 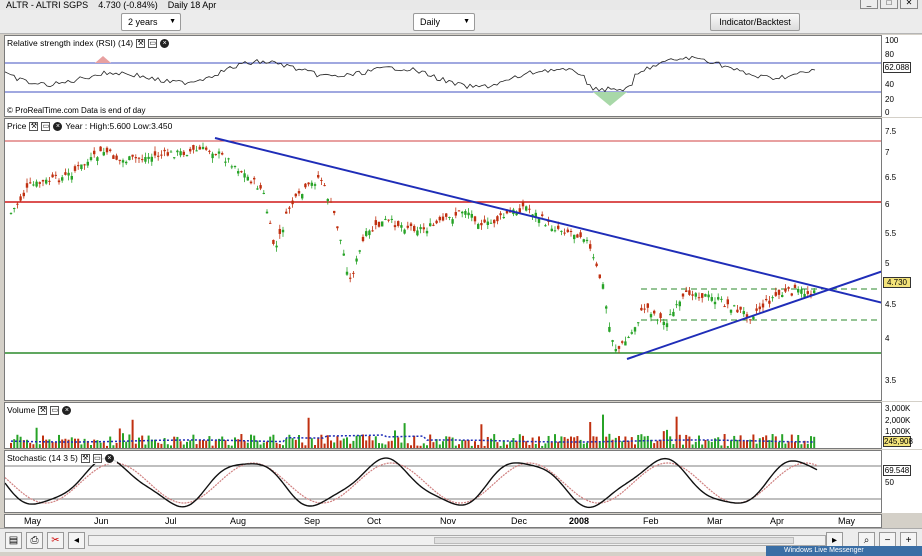 I want to click on date-label: 2008, so click(x=579, y=521).